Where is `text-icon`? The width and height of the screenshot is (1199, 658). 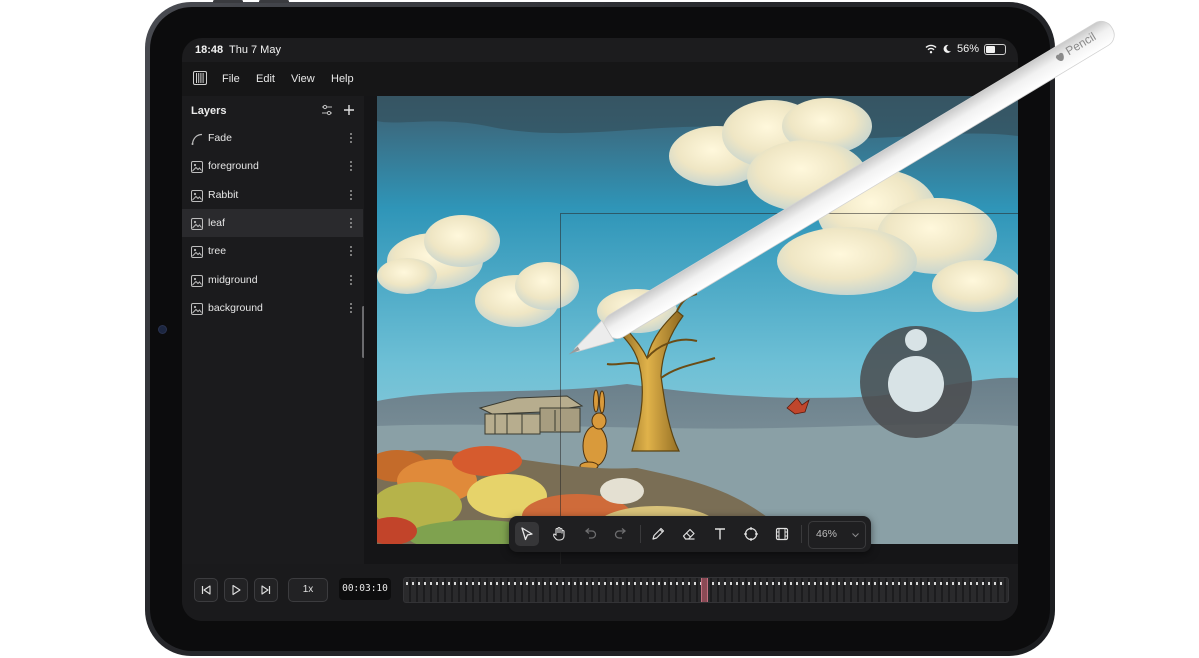 text-icon is located at coordinates (720, 534).